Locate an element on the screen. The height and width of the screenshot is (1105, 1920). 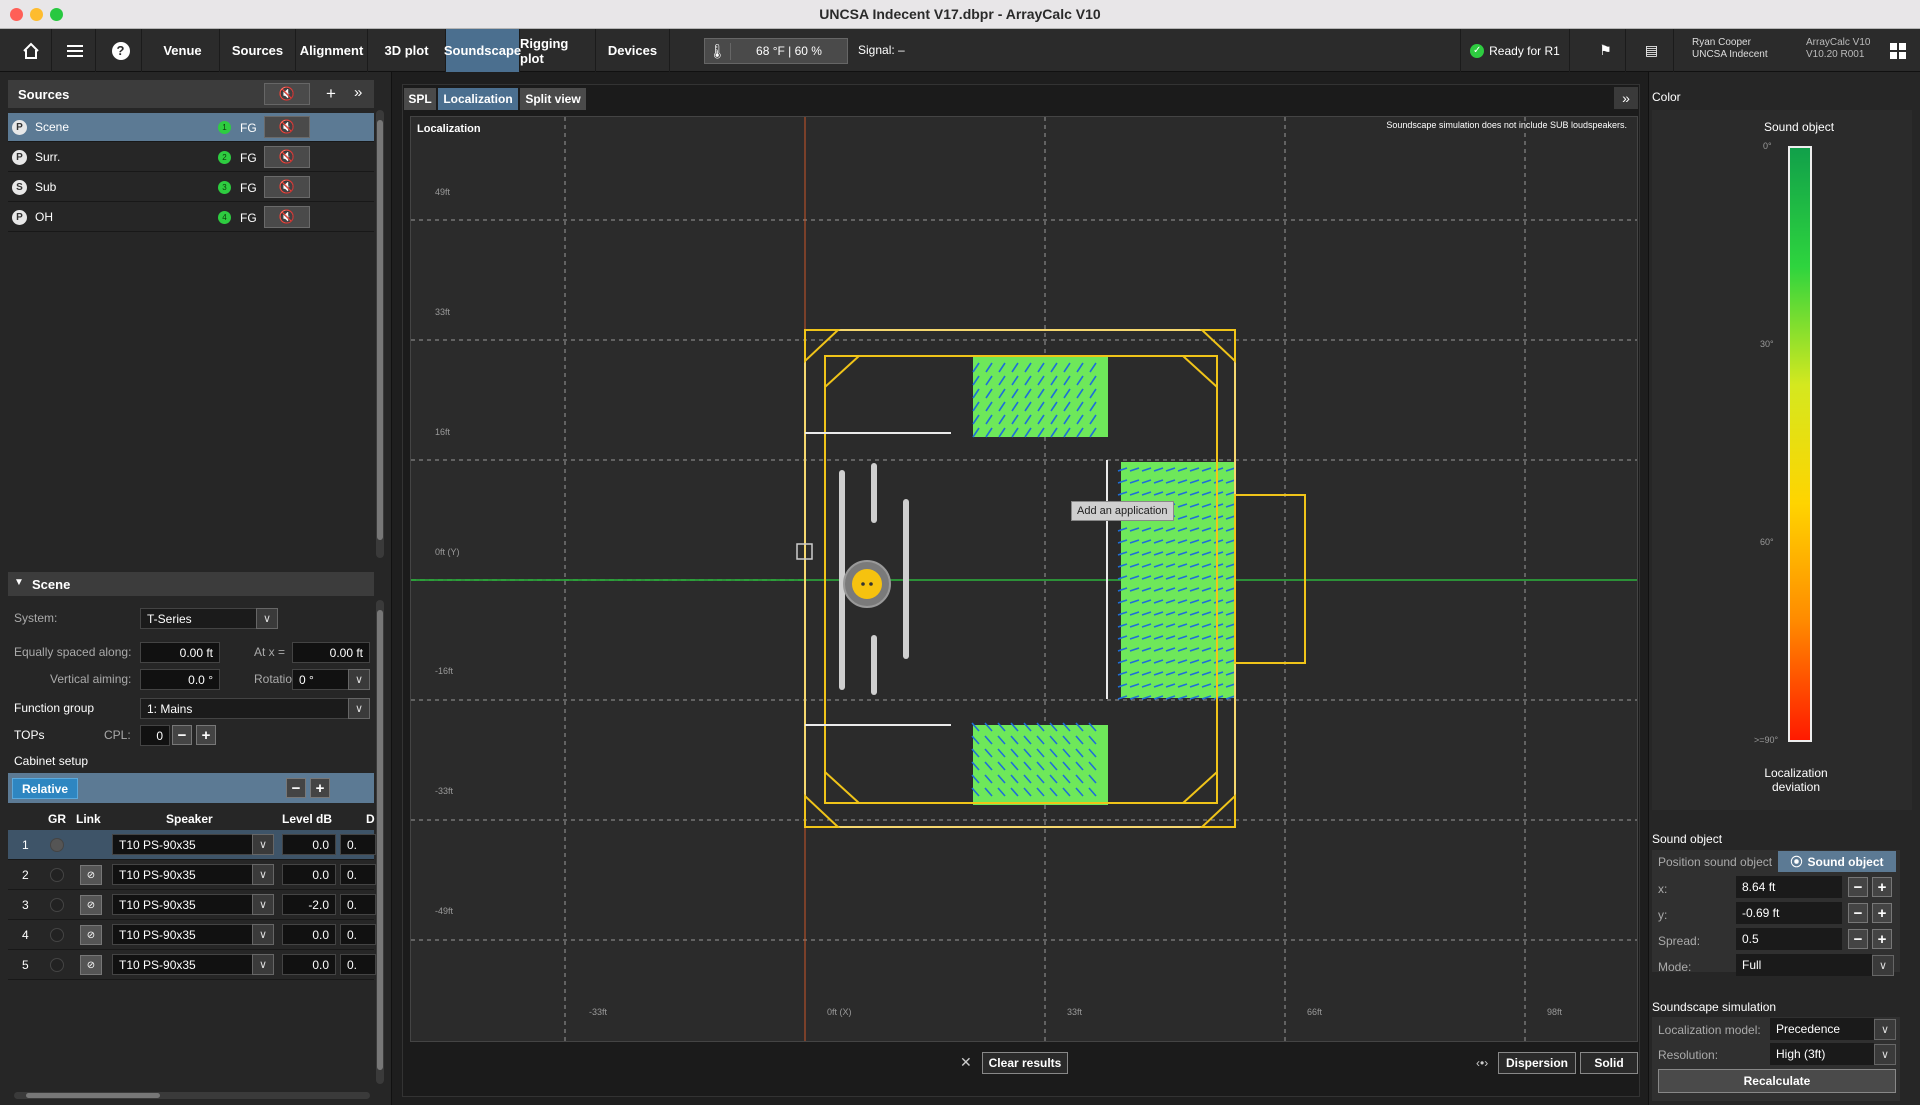
x-field: 8.64 ft is located at coordinates (1789, 887).